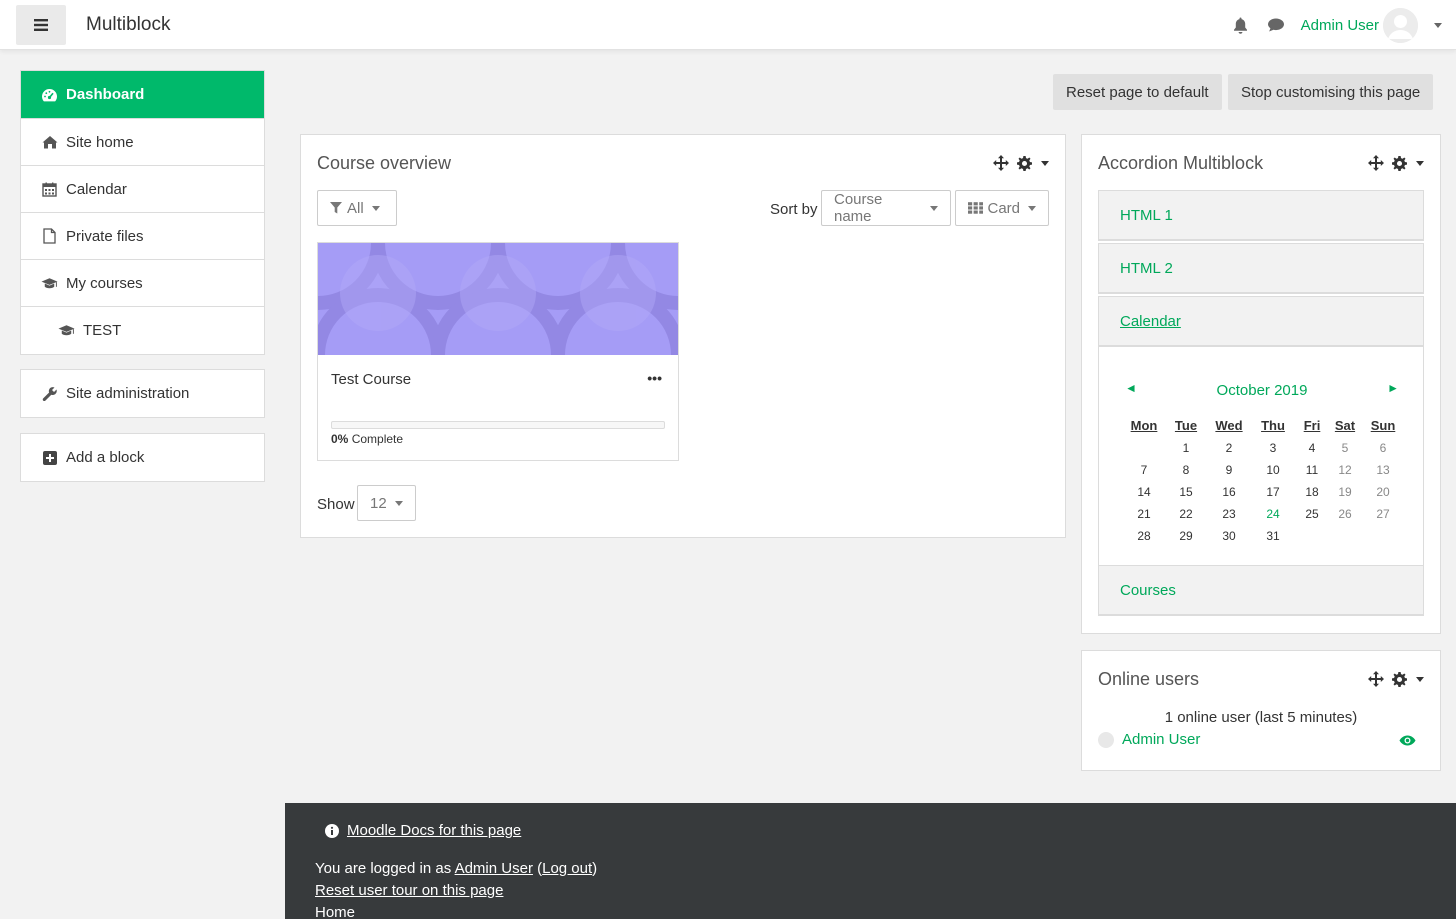  What do you see at coordinates (434, 830) in the screenshot?
I see `moodle-docs-link: Moodle Docs for this page` at bounding box center [434, 830].